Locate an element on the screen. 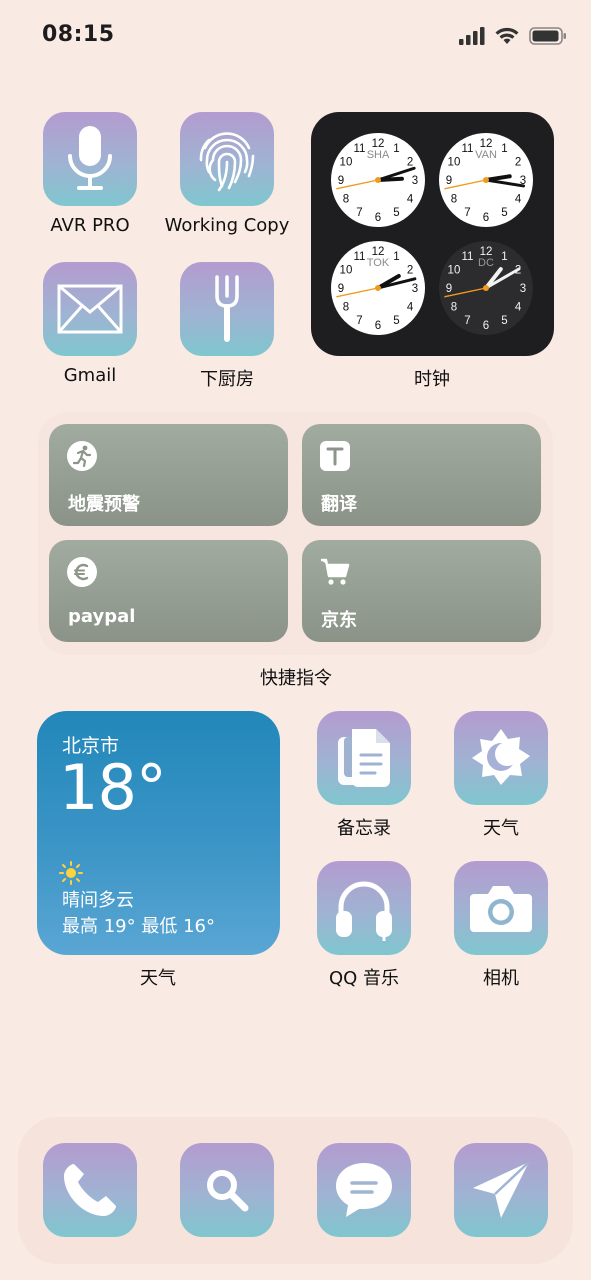  camera-icon is located at coordinates (501, 909).